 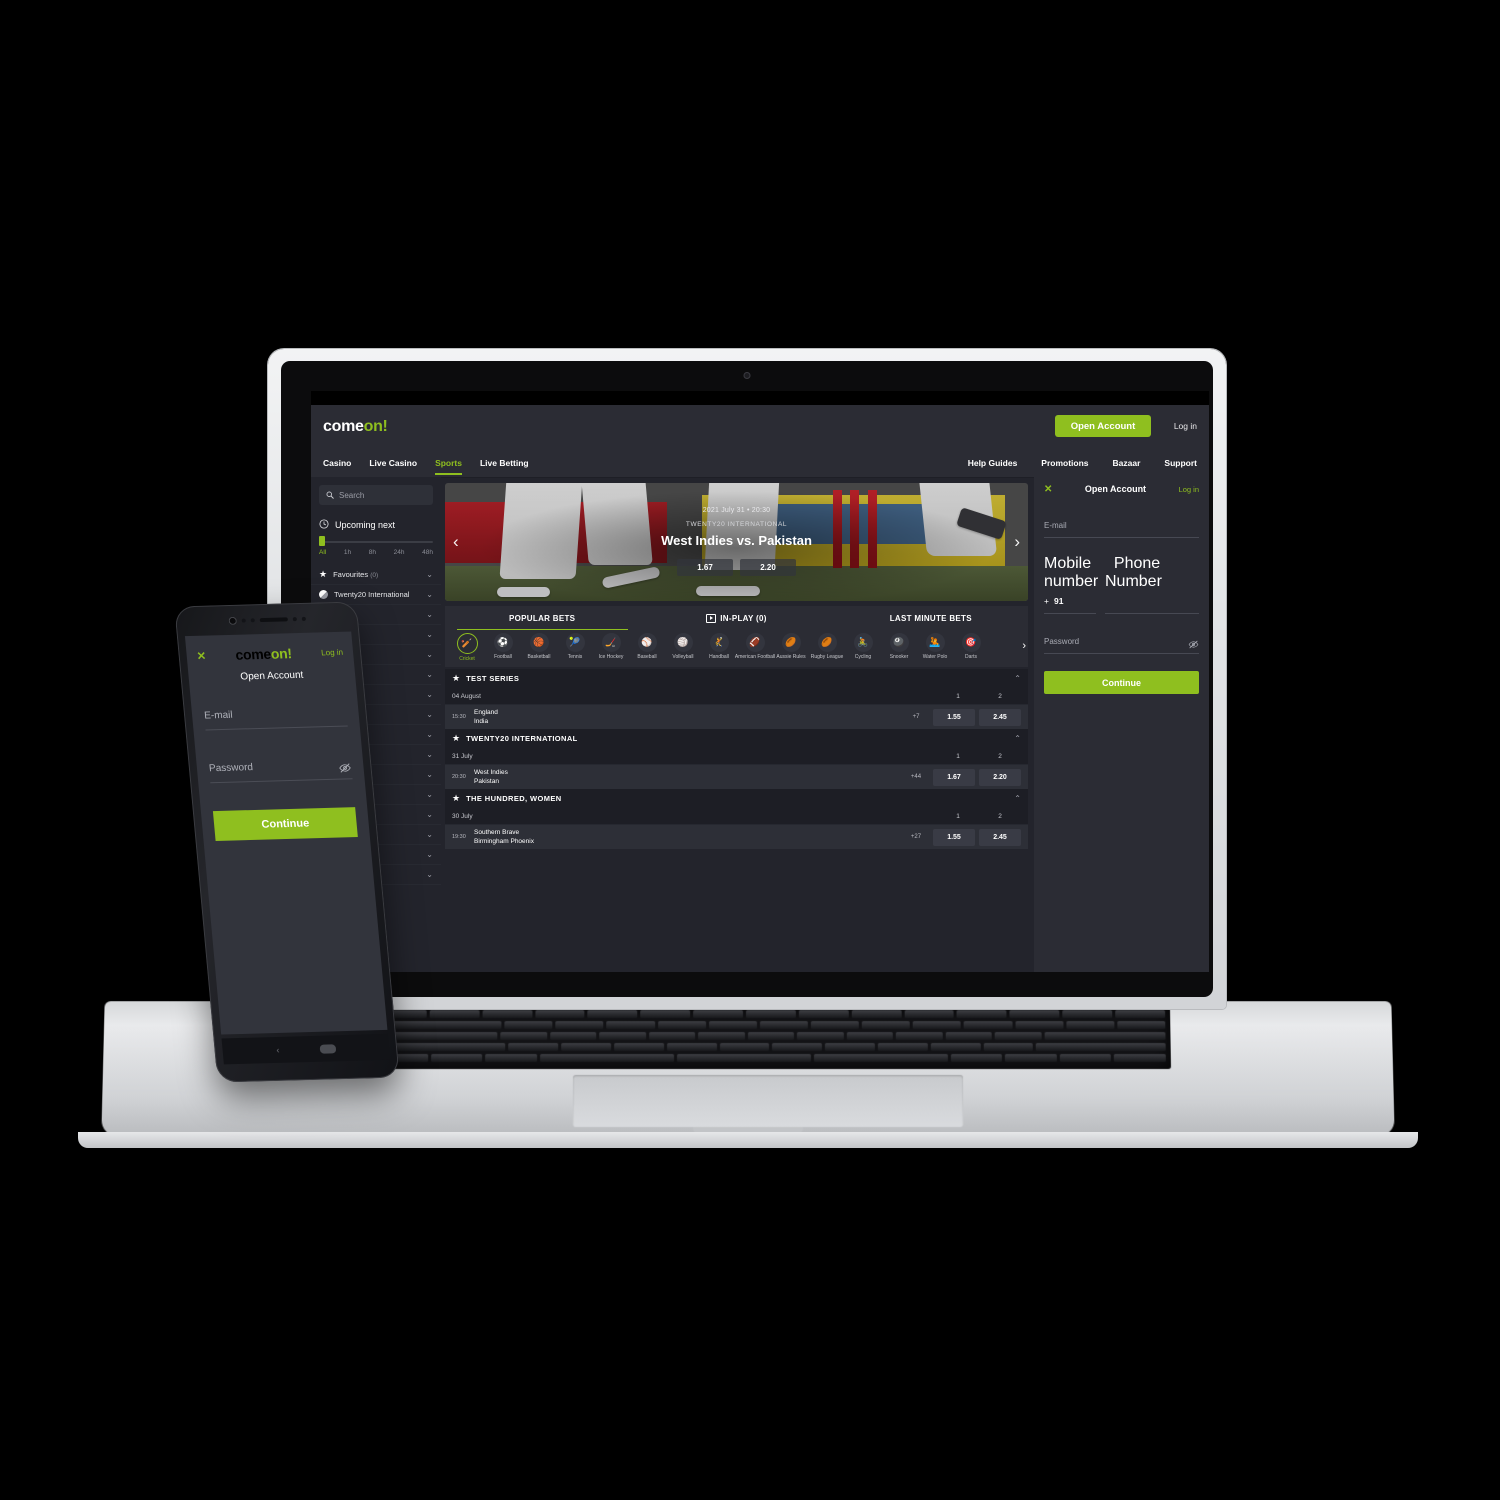 I want to click on american-football-icon: 🏈, so click(x=755, y=642).